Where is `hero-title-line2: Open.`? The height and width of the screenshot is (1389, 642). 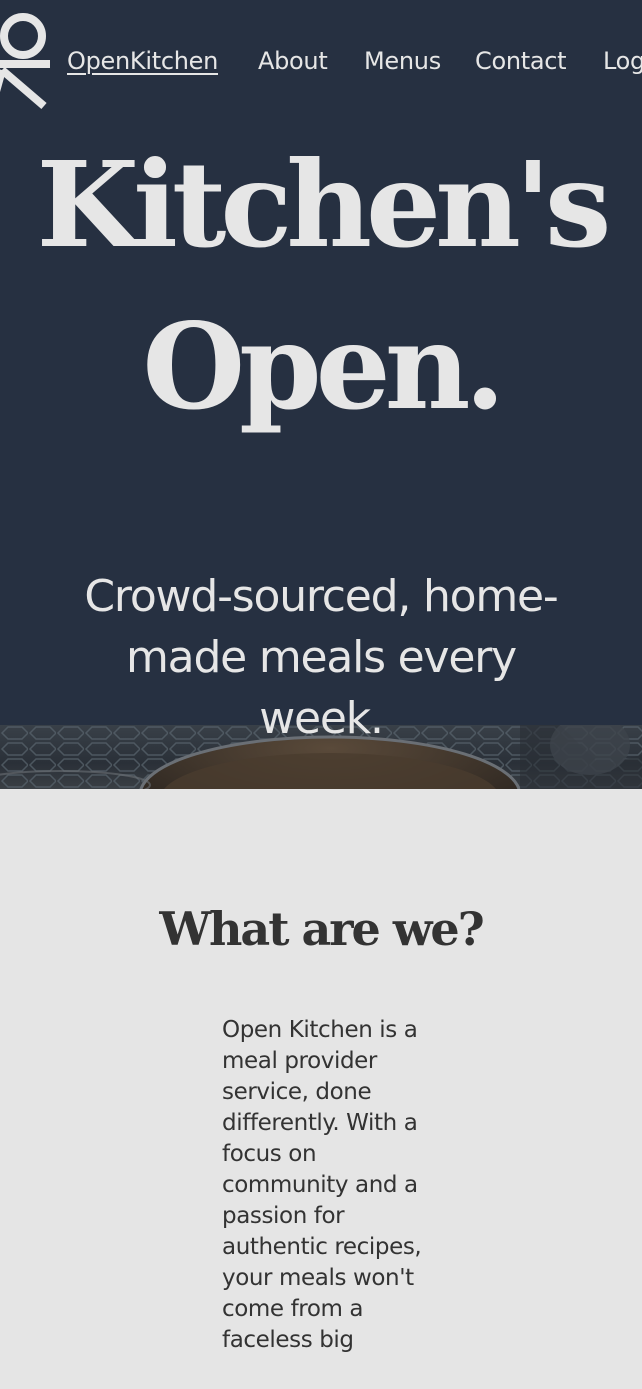 hero-title-line2: Open. is located at coordinates (323, 366).